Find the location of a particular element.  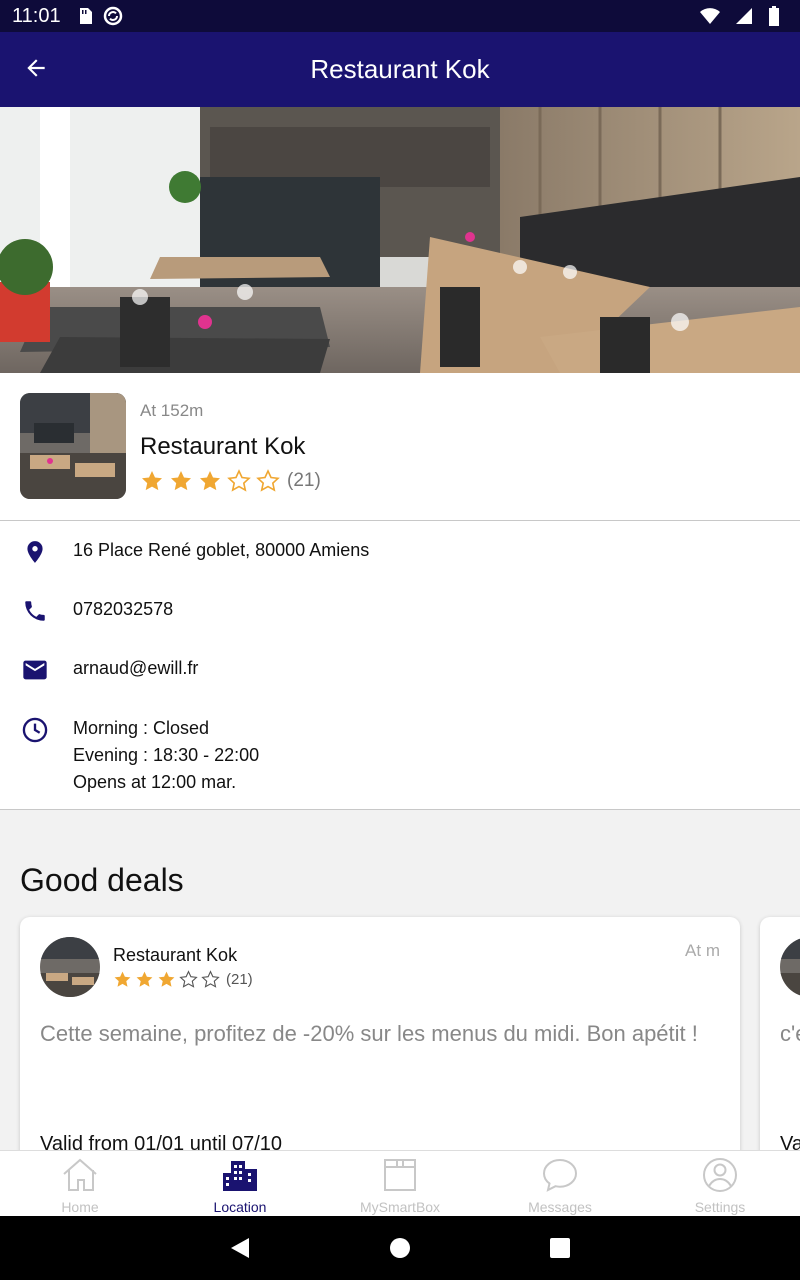

nav-home: Home is located at coordinates (80, 1184).